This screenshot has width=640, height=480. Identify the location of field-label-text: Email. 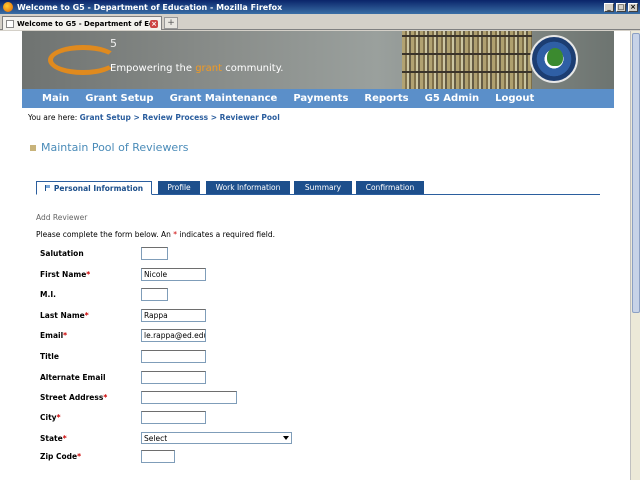
(52, 335).